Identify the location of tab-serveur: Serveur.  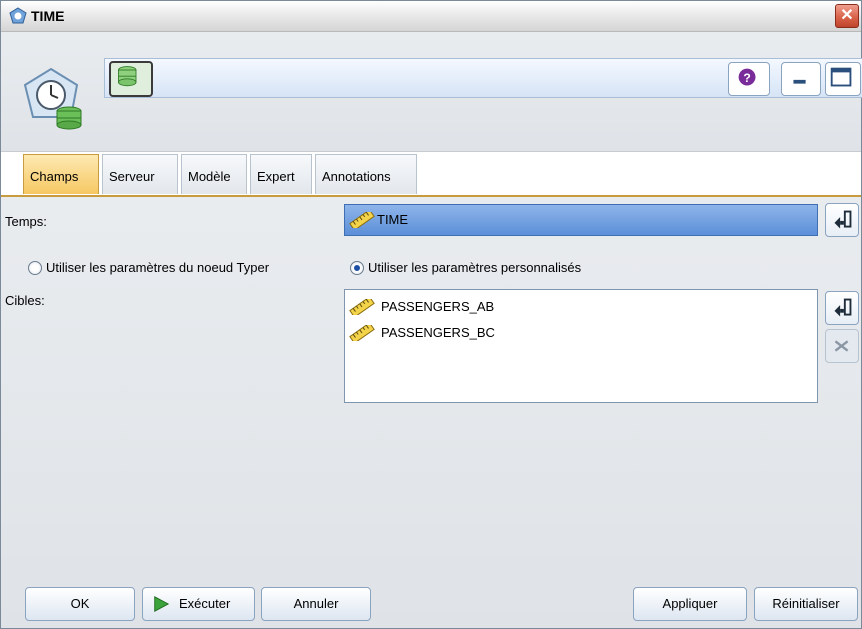
(140, 174).